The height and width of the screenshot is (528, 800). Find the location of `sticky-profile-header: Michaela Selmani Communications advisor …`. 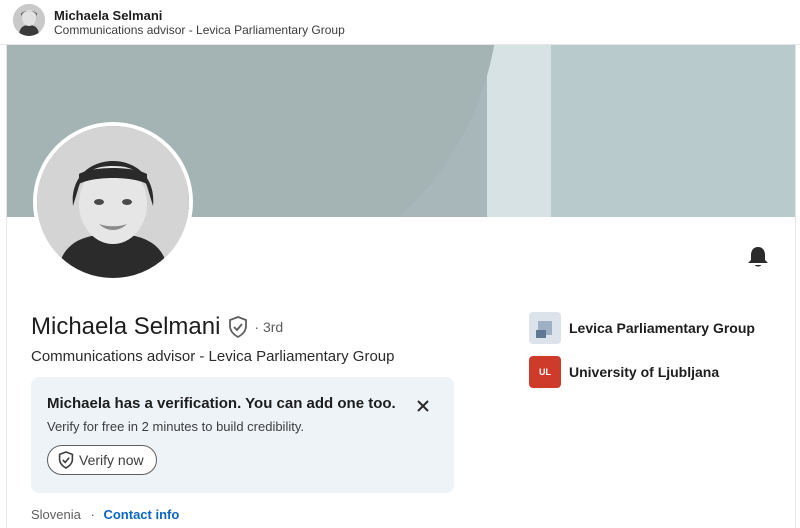

sticky-profile-header: Michaela Selmani Communications advisor … is located at coordinates (400, 22).